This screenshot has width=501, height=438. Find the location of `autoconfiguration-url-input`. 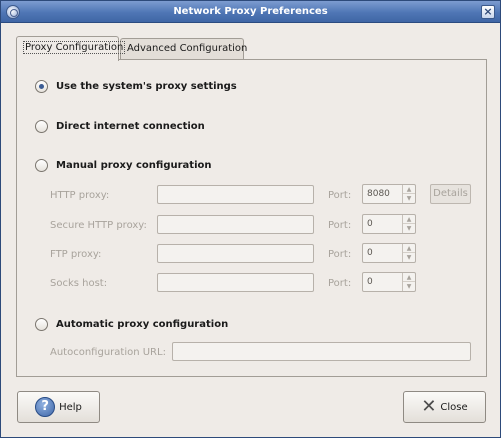

autoconfiguration-url-input is located at coordinates (321, 351).